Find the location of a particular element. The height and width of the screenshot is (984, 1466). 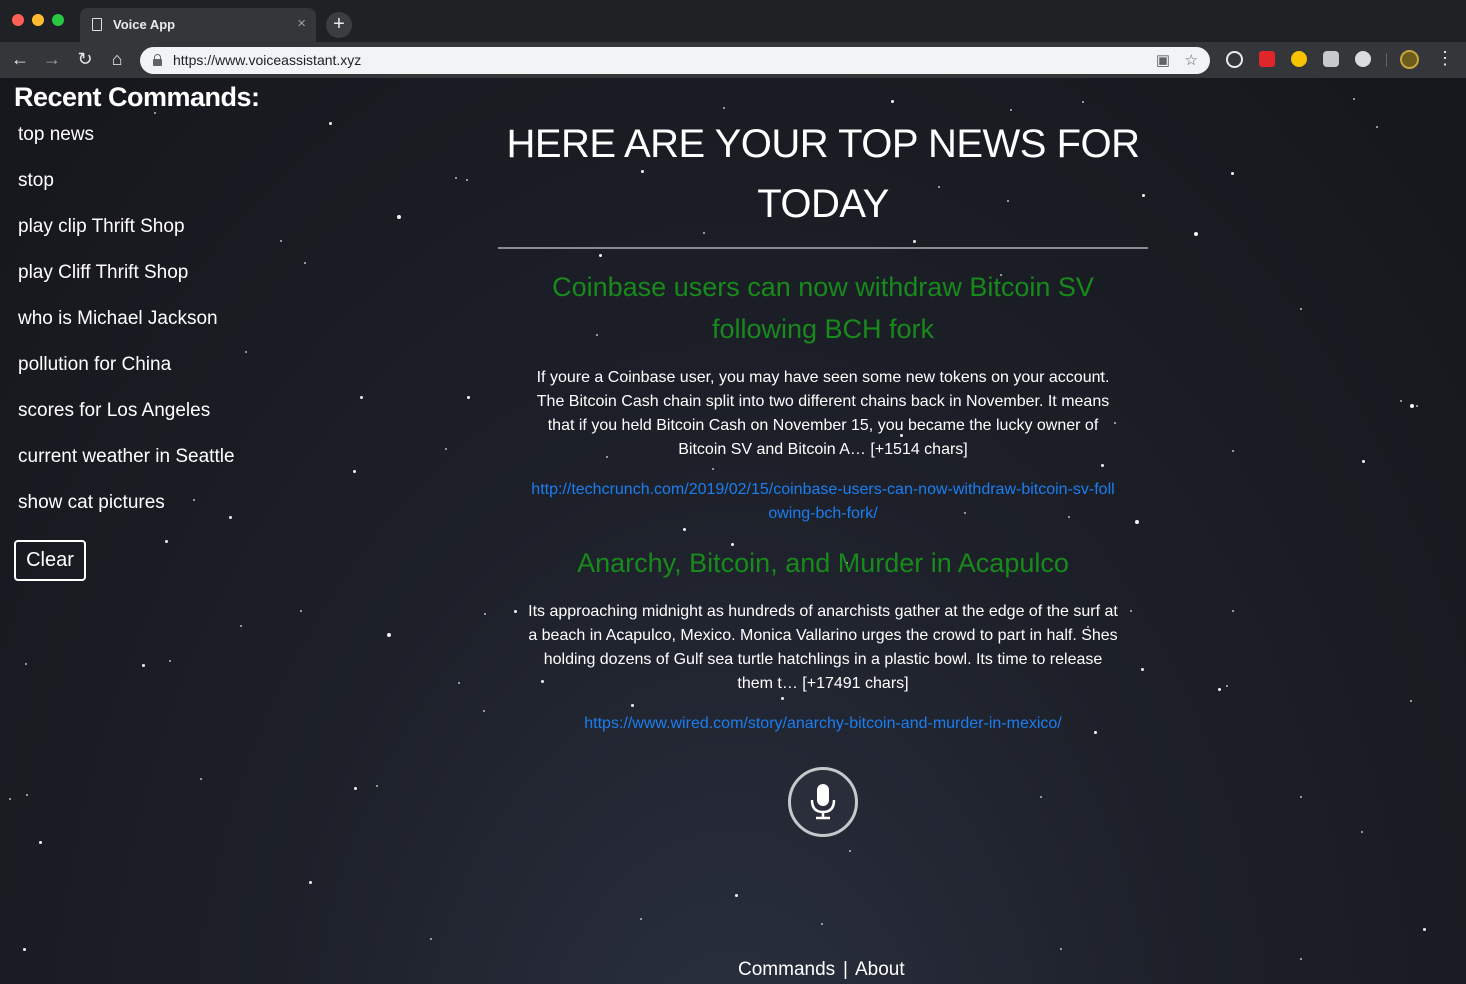

window-maximize-button is located at coordinates (58, 20).